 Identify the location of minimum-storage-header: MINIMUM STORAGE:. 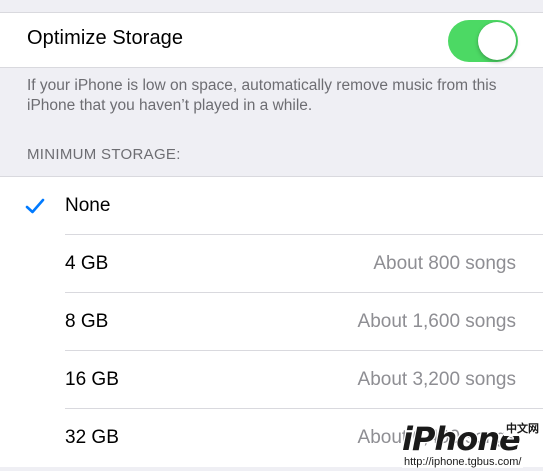
(104, 154).